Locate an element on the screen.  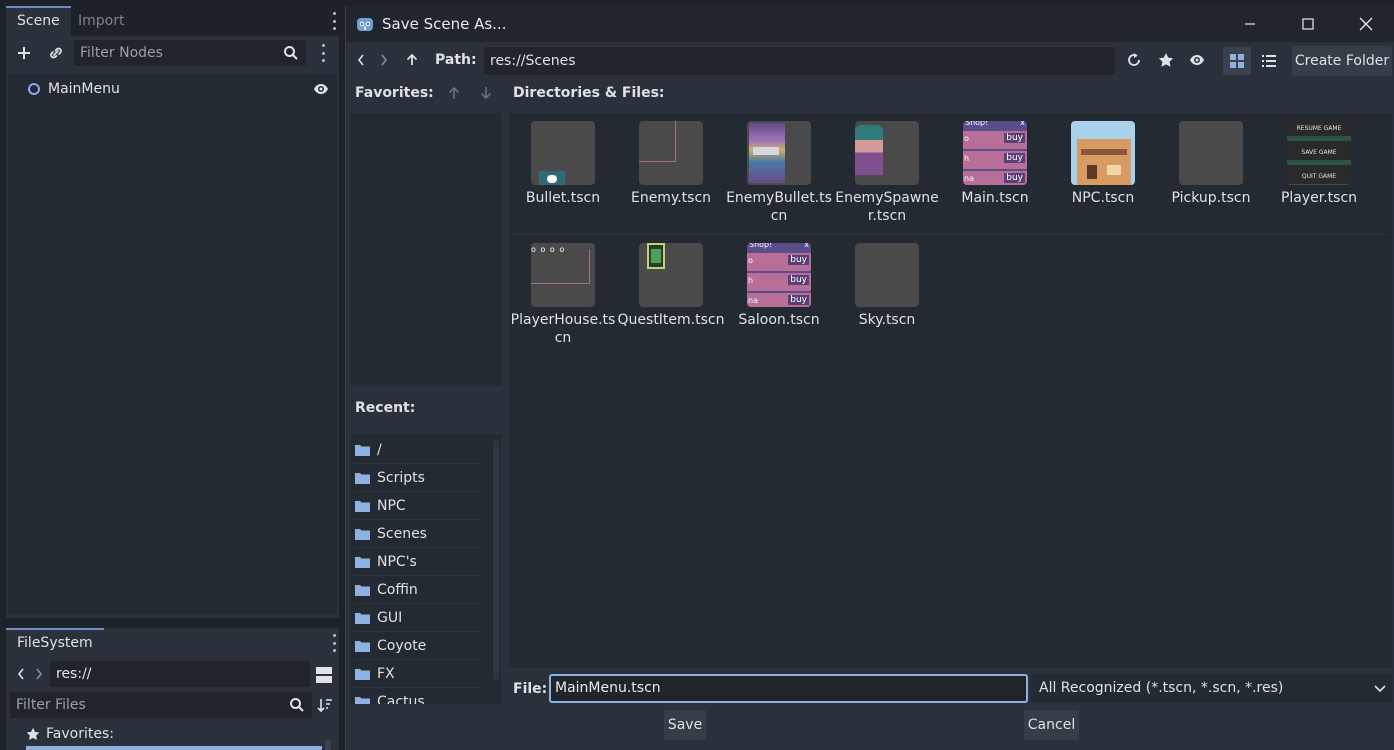
create-folder-button: Create Folder is located at coordinates (1342, 61).